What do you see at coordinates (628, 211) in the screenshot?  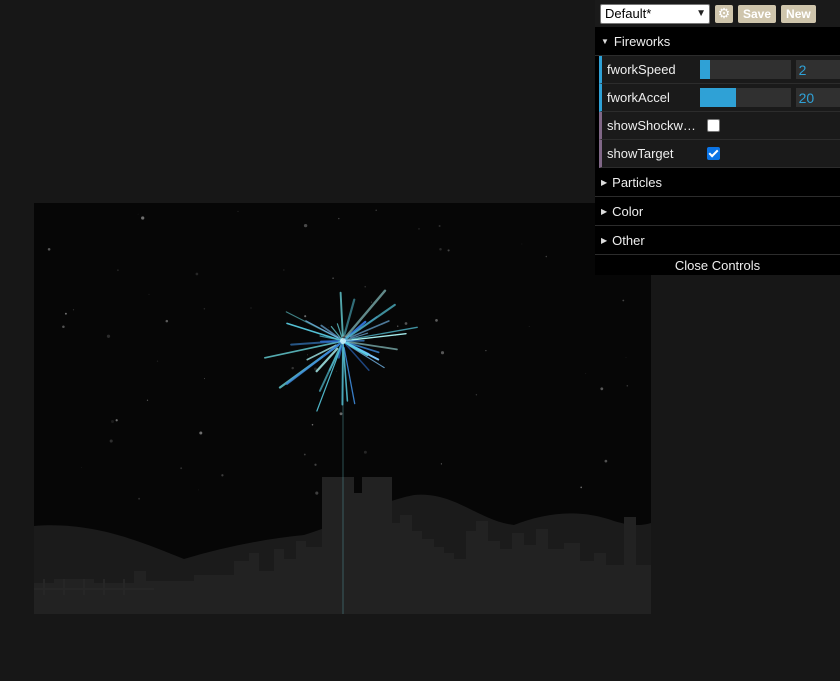 I see `folder-title: Color` at bounding box center [628, 211].